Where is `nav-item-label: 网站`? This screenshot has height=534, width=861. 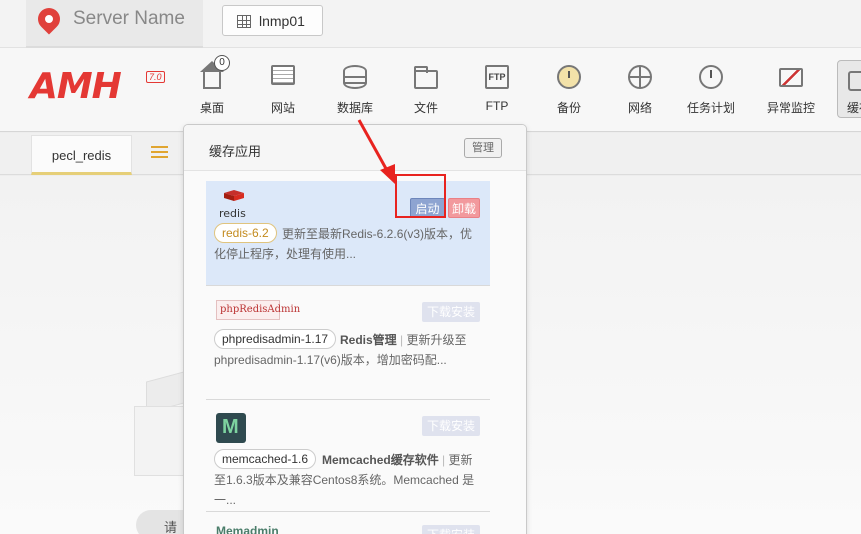 nav-item-label: 网站 is located at coordinates (282, 108).